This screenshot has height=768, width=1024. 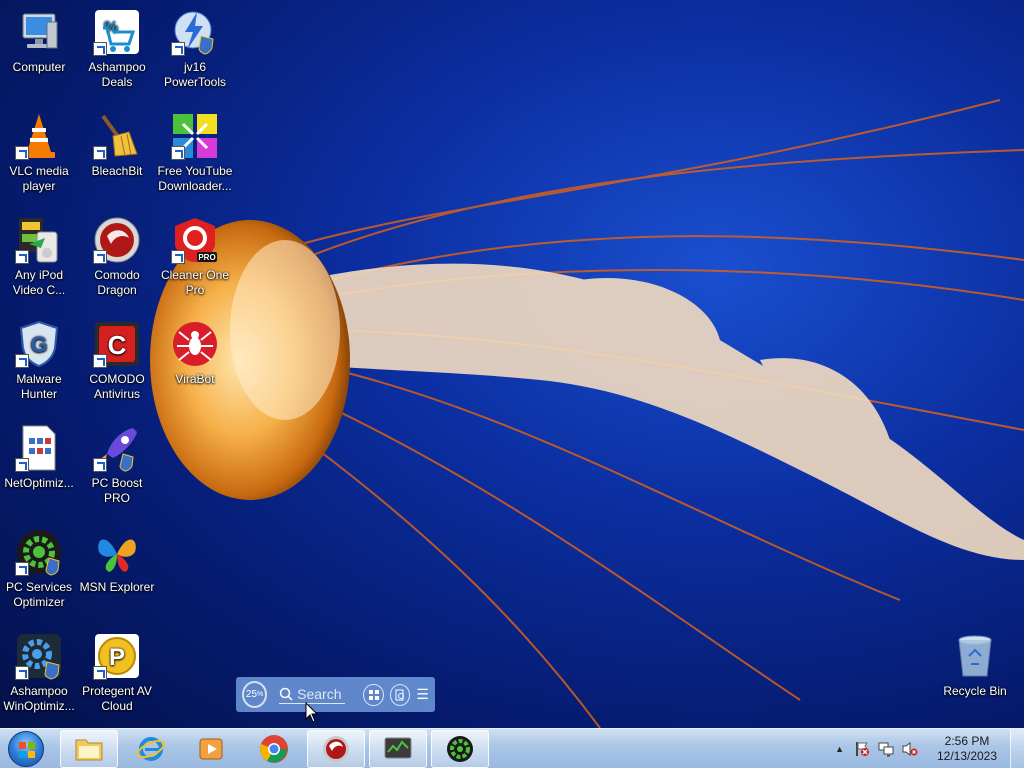 I want to click on desktop-icon-pc-services-optimizer: PC Services Optimizer, so click(x=39, y=569).